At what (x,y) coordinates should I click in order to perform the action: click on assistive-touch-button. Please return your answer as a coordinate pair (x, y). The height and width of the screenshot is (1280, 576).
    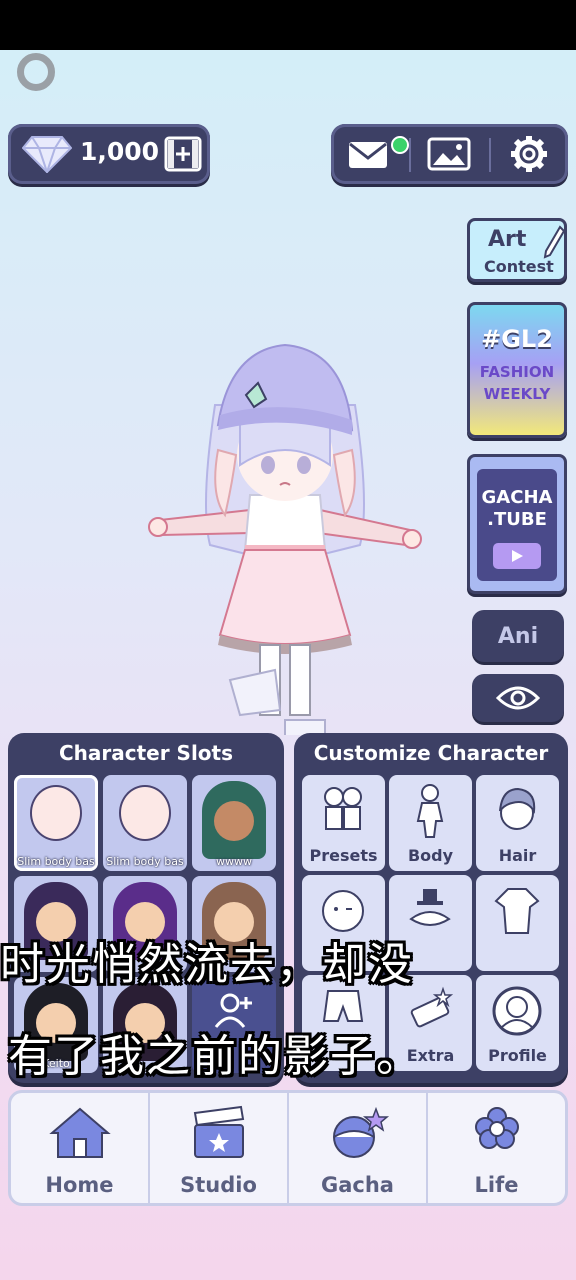
    Looking at the image, I should click on (36, 72).